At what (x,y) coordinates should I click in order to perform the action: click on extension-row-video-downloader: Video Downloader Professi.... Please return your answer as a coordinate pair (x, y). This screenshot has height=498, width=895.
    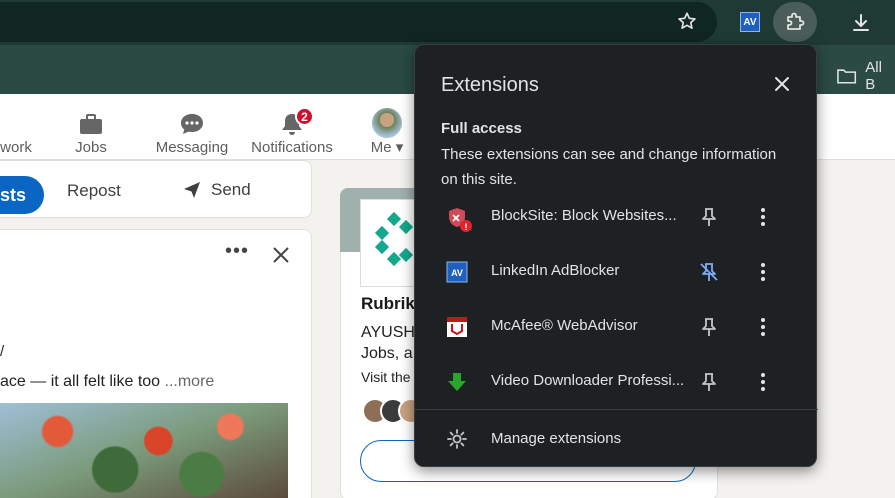
    Looking at the image, I should click on (616, 382).